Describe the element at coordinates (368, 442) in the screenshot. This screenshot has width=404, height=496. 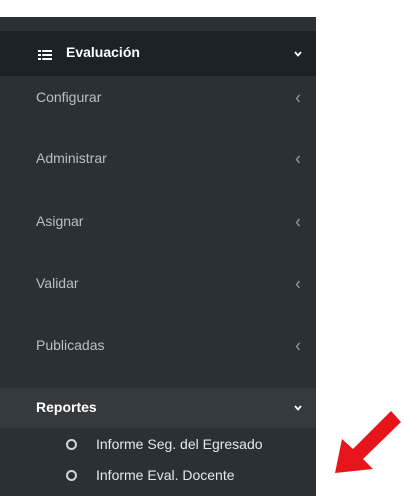
I see `annotation-arrow-icon` at that location.